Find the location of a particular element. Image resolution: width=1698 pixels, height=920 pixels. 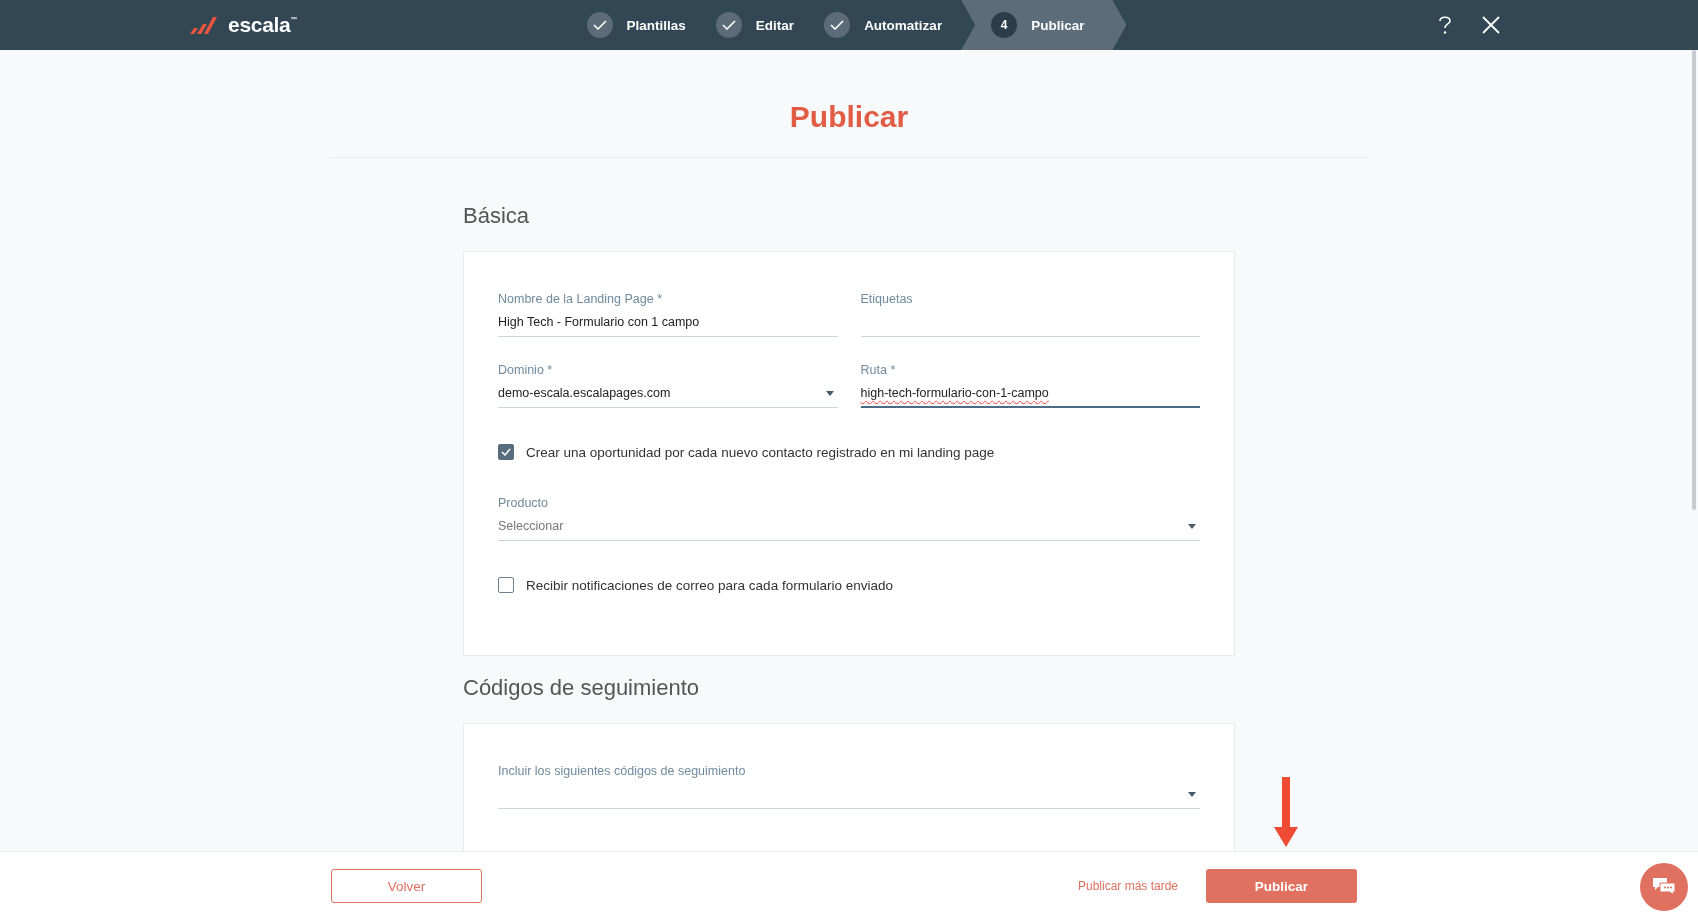

field-label: Producto is located at coordinates (524, 503).